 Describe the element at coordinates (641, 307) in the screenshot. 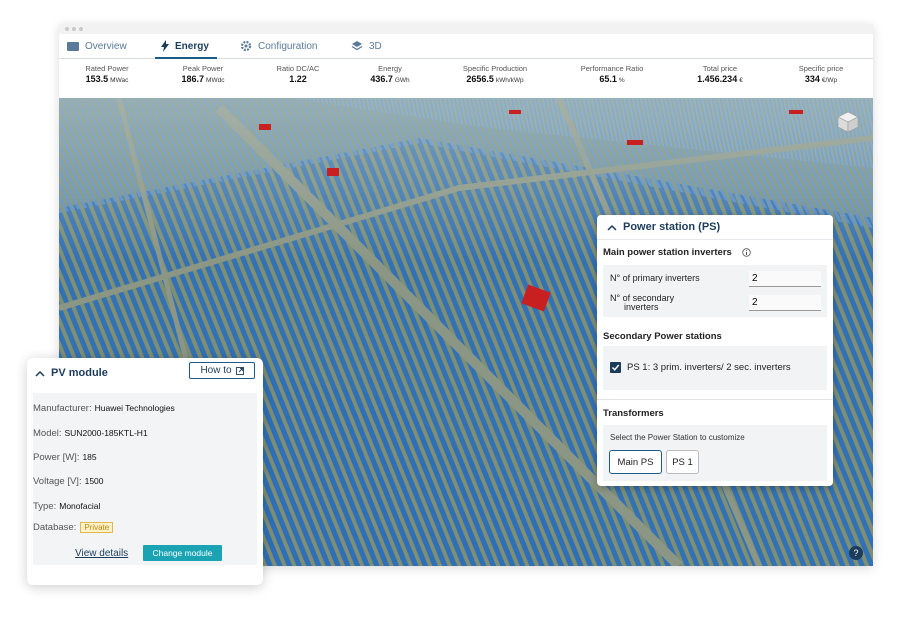

I see `label-line: inverters` at that location.